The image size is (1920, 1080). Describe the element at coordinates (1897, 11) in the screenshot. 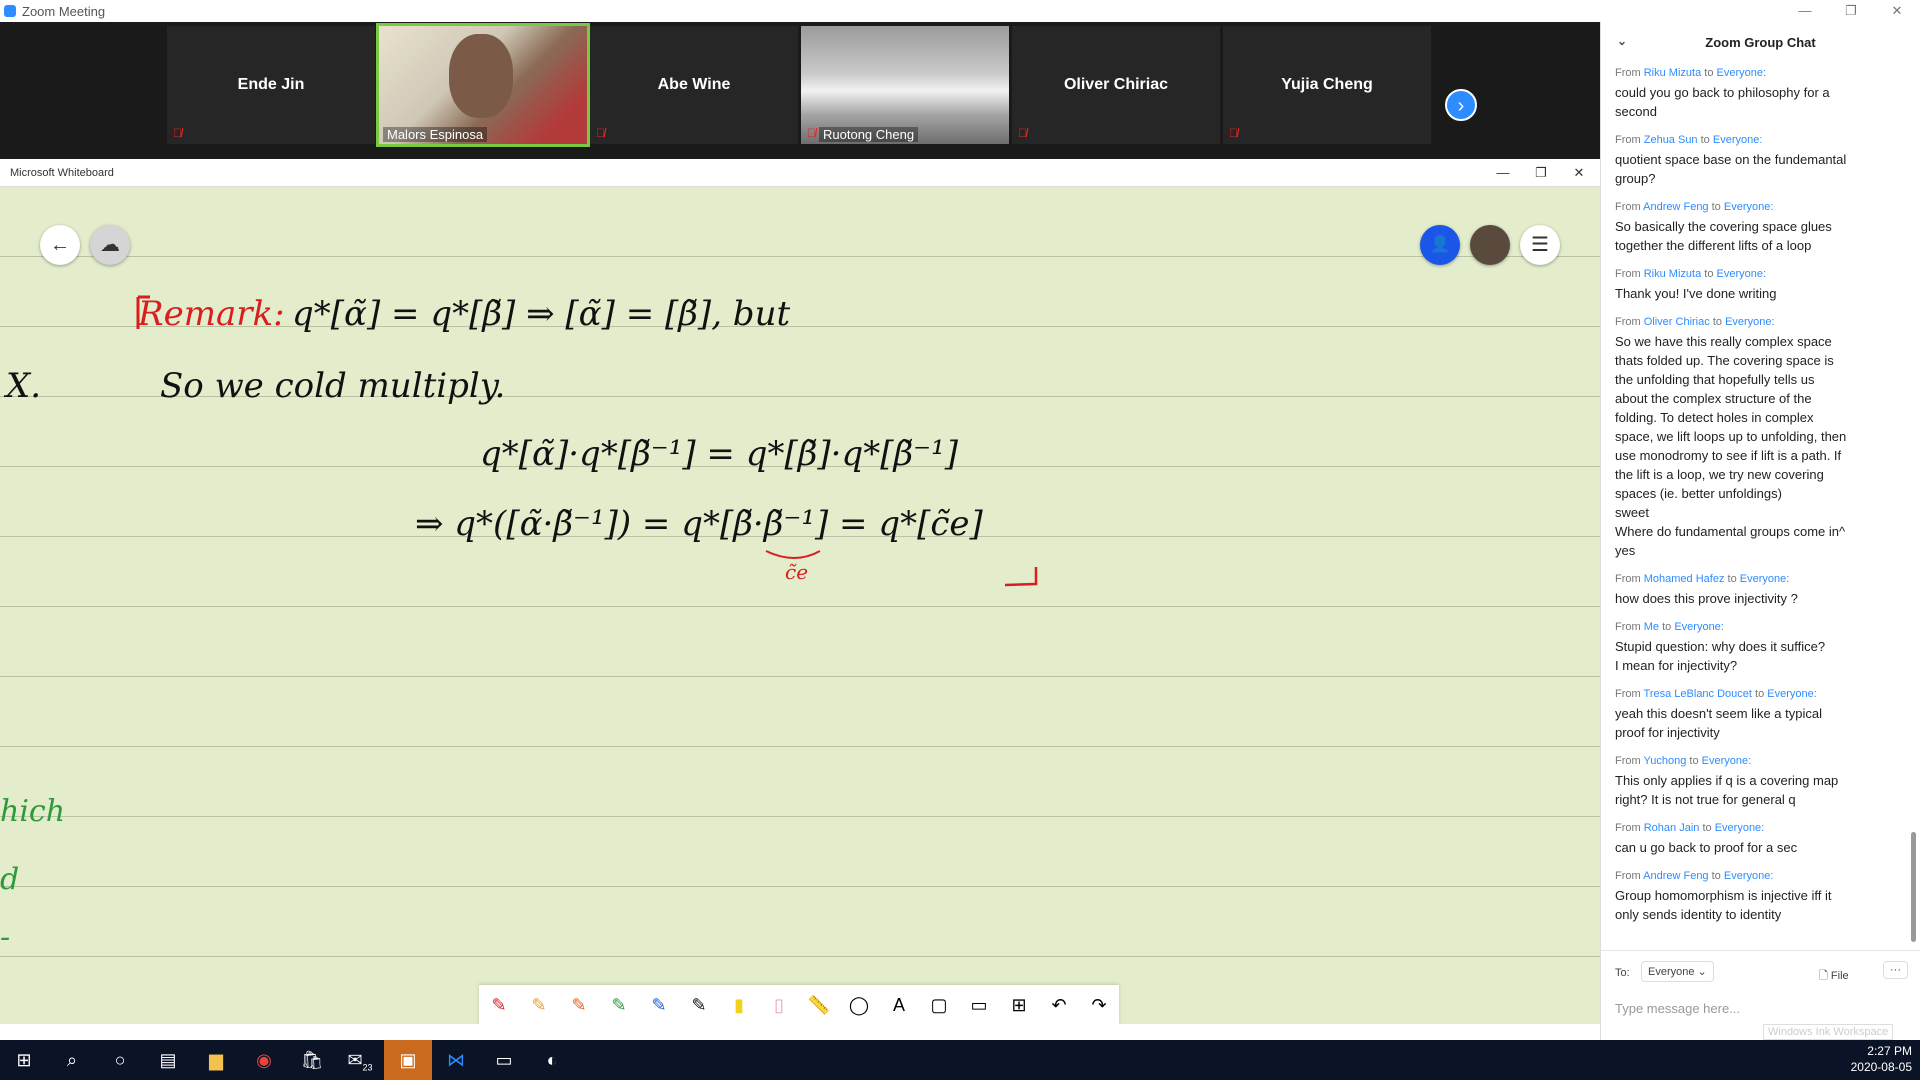

I see `close-button: ✕` at that location.